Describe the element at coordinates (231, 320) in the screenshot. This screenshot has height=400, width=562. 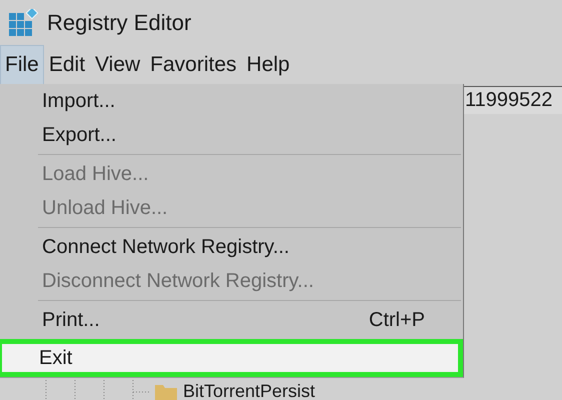
I see `menu-item: Print... Ctrl+P` at that location.